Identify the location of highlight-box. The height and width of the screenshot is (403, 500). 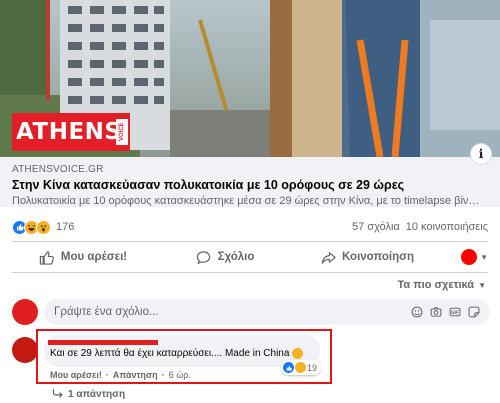
(184, 356).